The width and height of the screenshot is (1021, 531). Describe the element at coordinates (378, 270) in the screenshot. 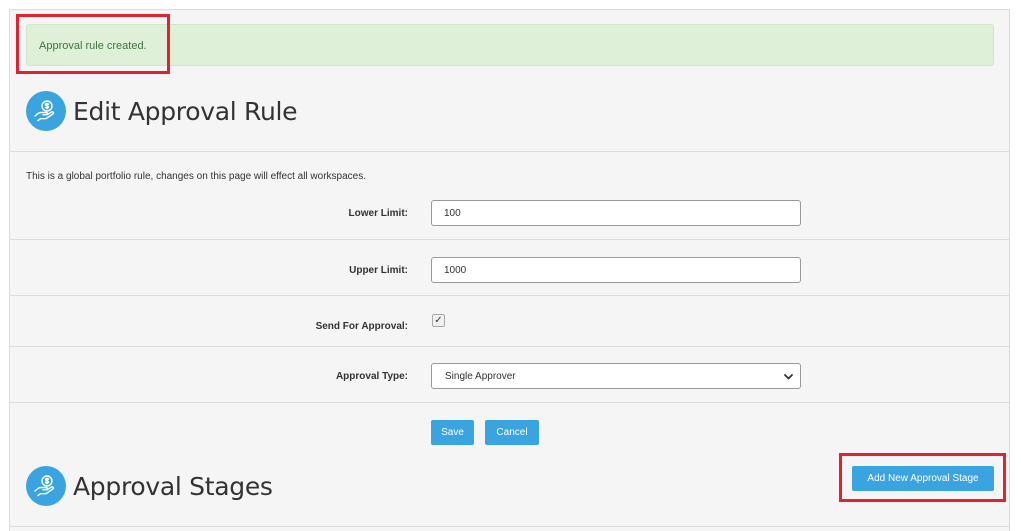

I see `upper-limit-label: Upper Limit:` at that location.